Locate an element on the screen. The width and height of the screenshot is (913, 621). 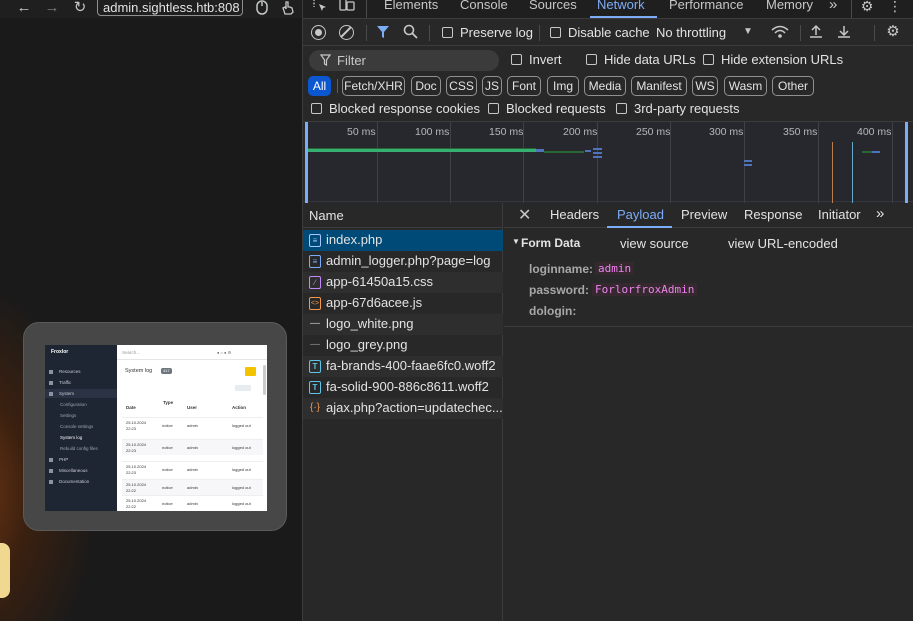
tab-elements: Elements is located at coordinates (411, 6).